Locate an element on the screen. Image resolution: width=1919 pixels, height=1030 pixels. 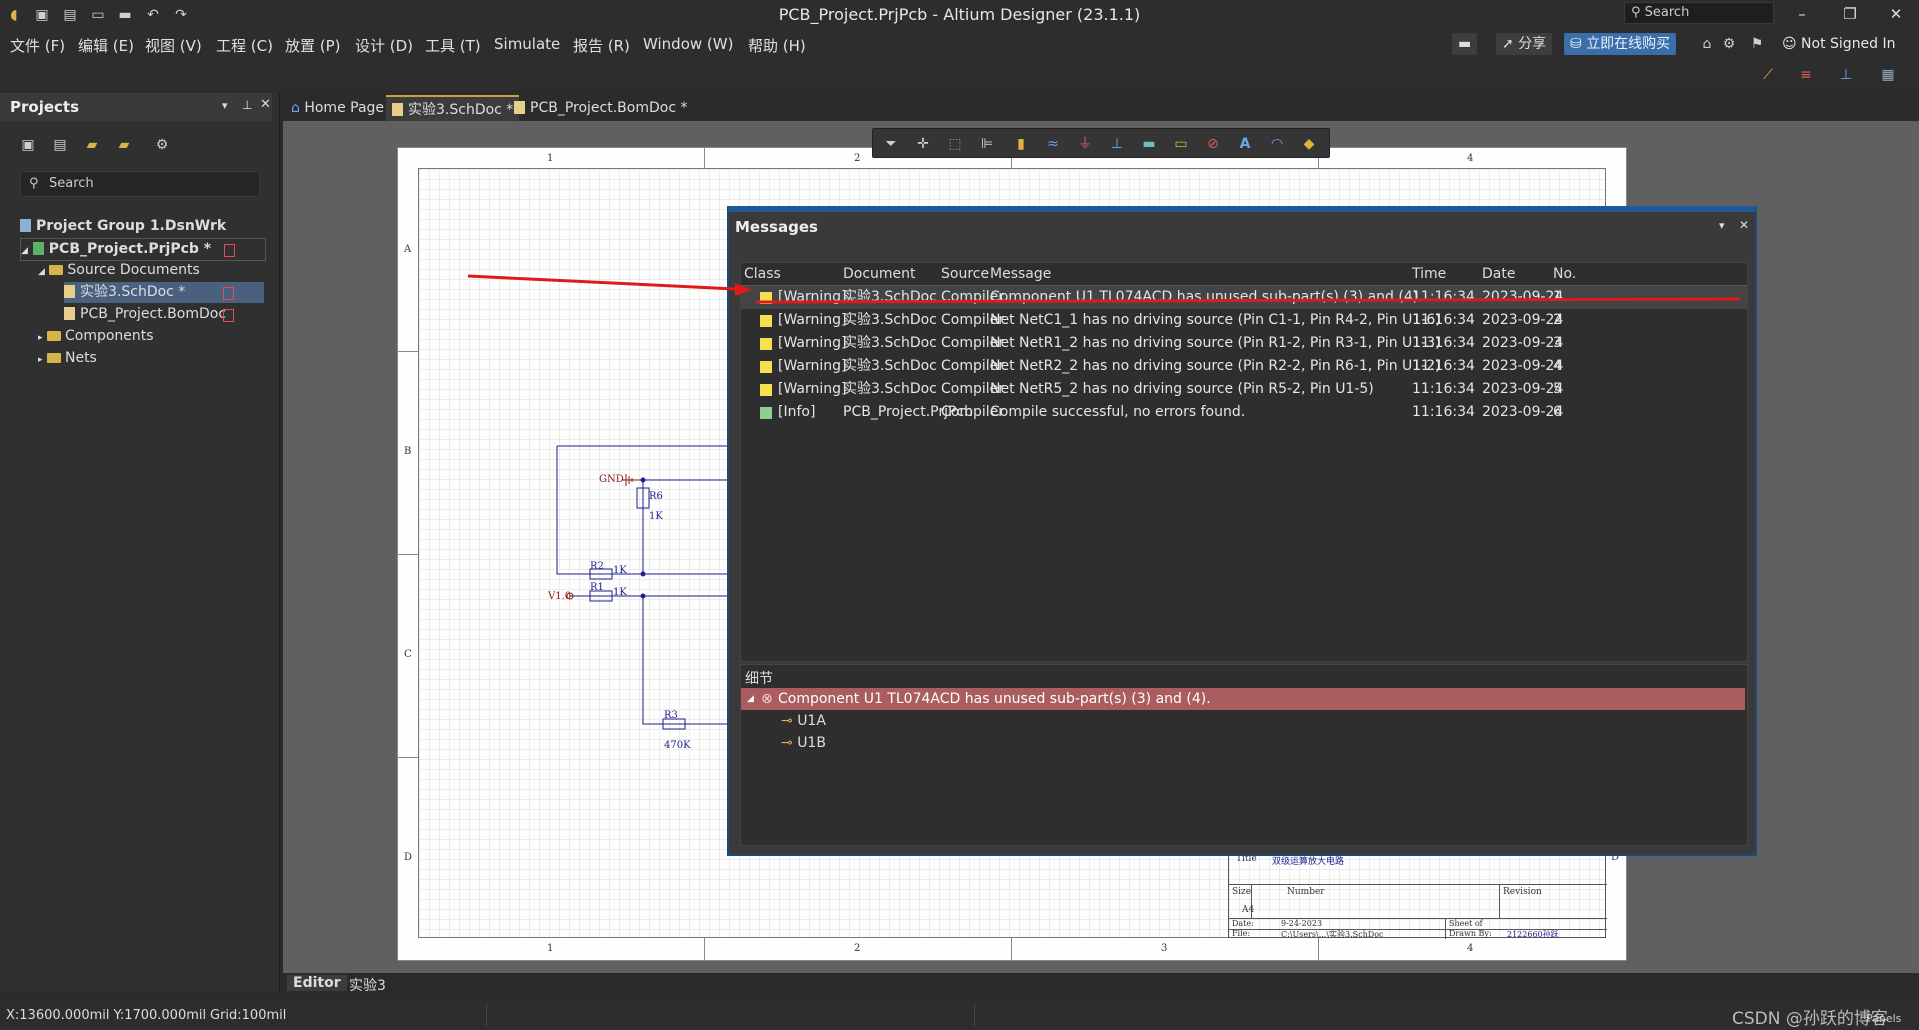
project-folder-icon: ▰ is located at coordinates (124, 145).